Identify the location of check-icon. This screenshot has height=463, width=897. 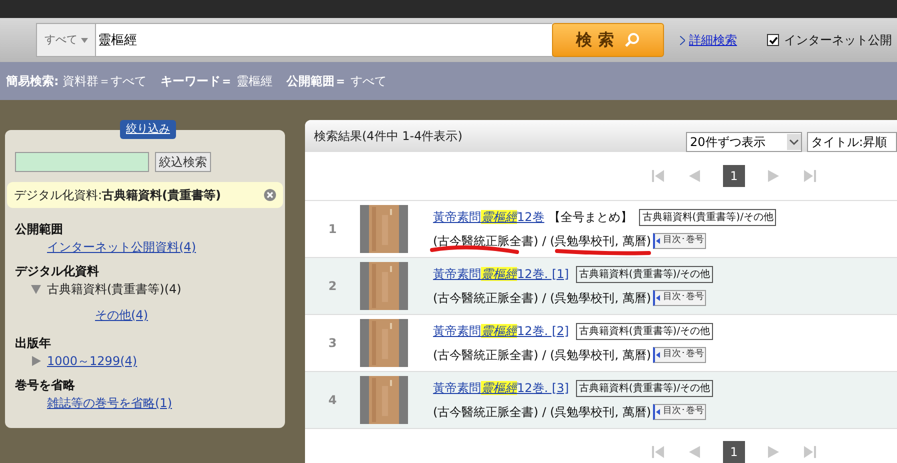
(773, 40).